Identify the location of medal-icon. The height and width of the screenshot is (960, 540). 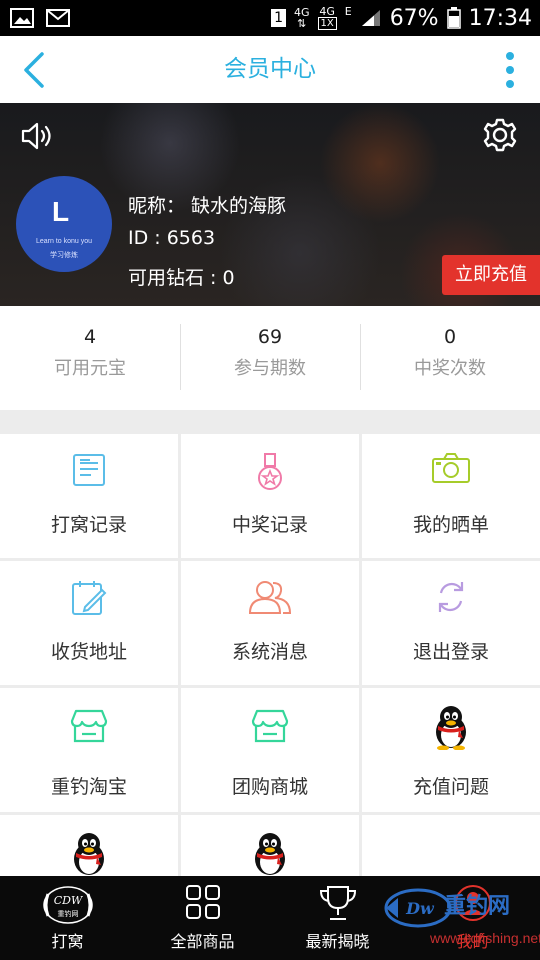
(270, 471).